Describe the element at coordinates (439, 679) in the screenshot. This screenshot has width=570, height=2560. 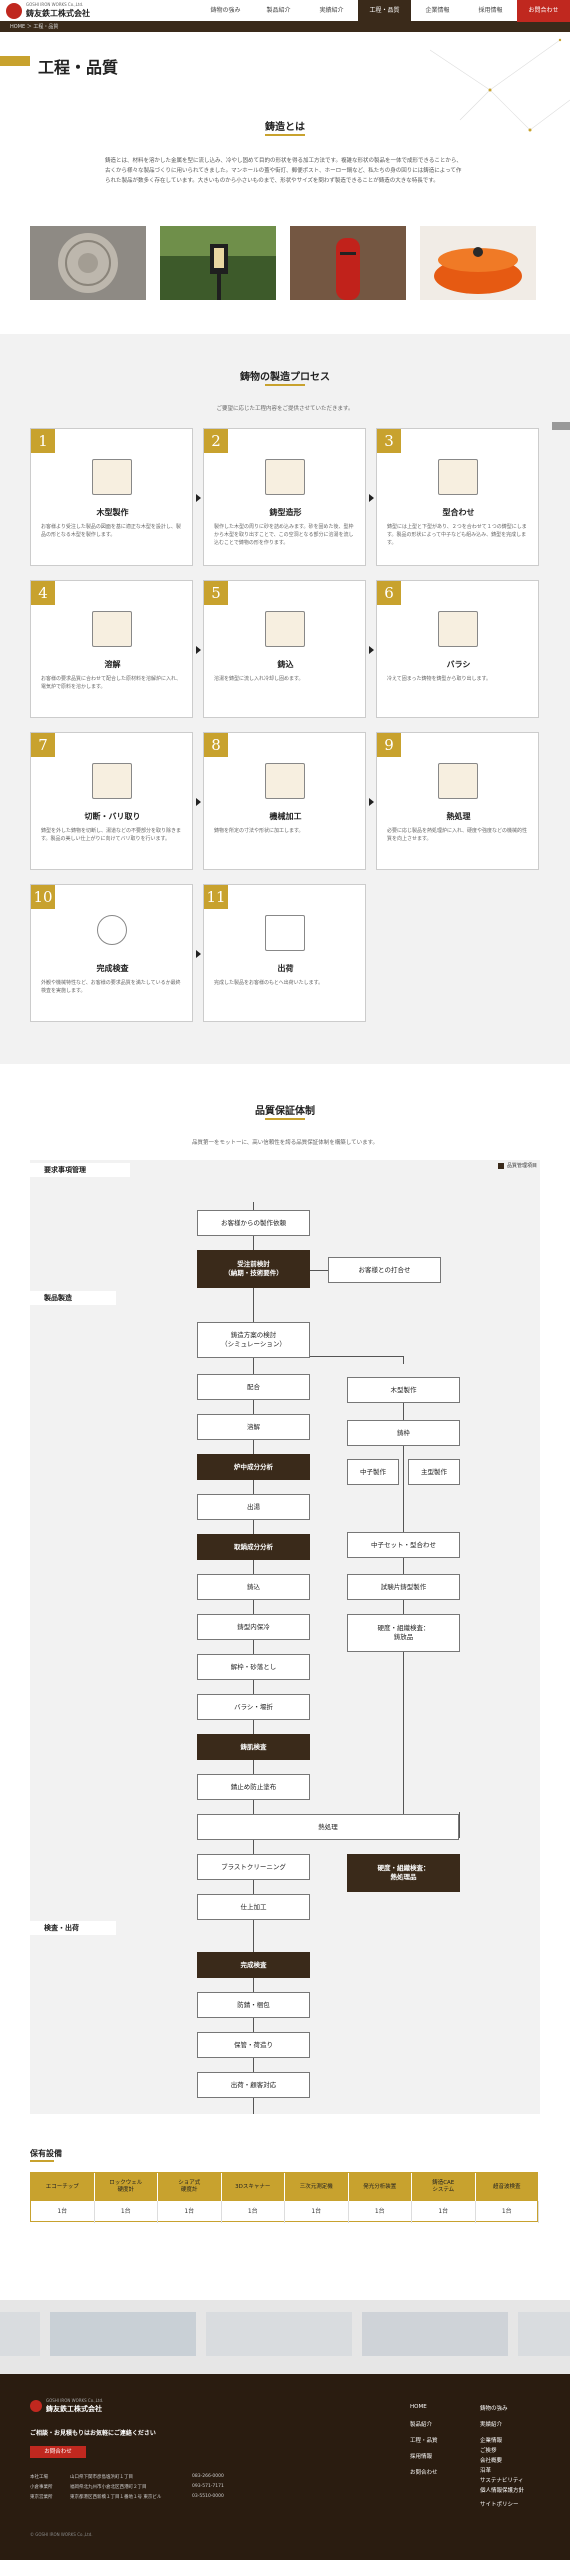
I see `step-desc: 冷えて固まった鋳物を鋳型から取り出します。` at that location.